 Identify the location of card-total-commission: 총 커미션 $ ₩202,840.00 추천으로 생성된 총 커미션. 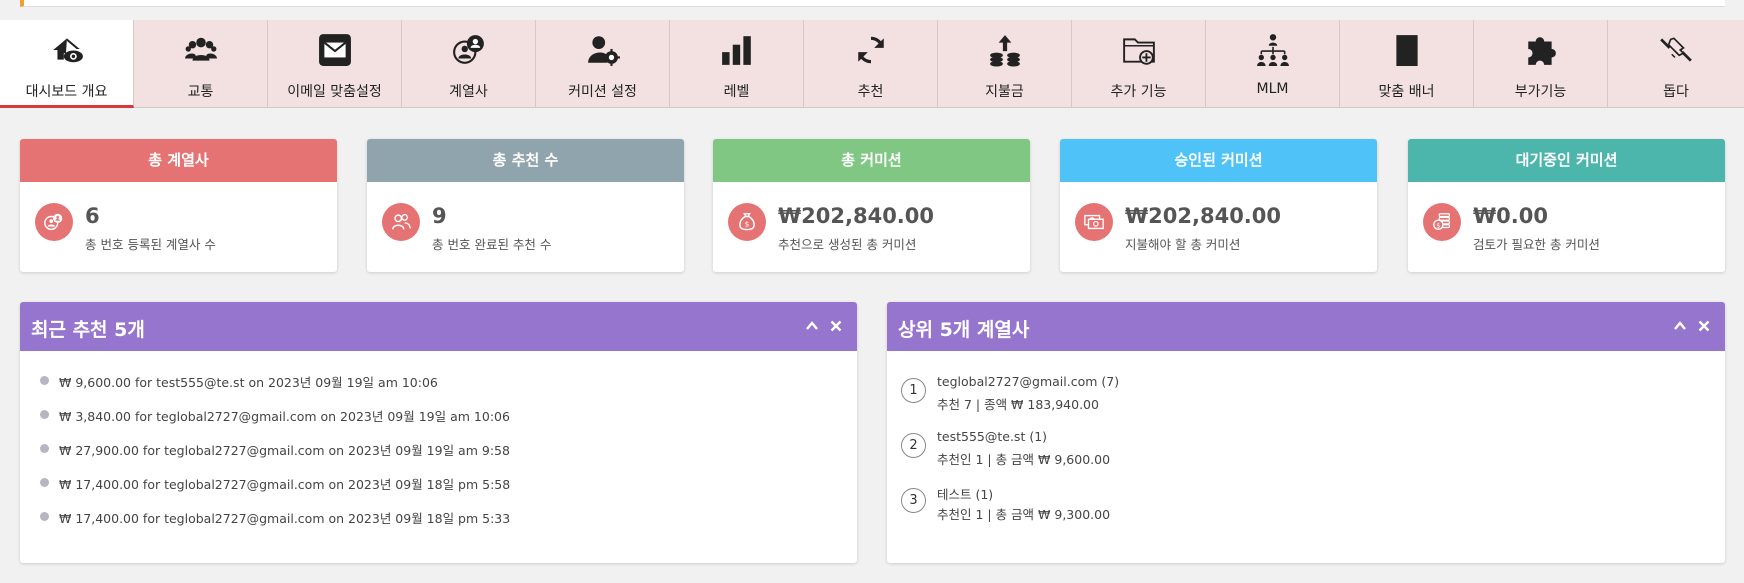
(871, 205).